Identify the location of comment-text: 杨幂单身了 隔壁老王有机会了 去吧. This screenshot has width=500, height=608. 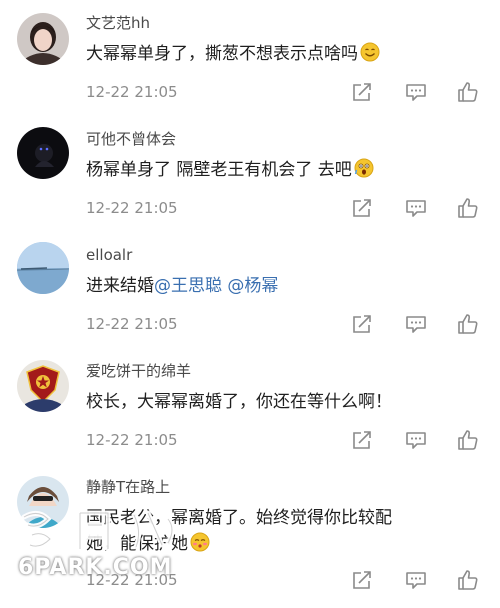
(271, 170).